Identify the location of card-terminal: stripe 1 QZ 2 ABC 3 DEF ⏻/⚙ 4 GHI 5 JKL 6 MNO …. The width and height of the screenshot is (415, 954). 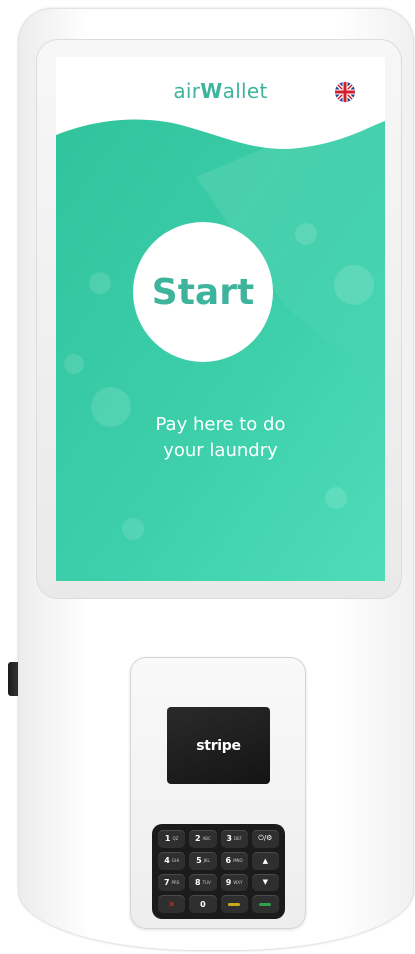
(218, 793).